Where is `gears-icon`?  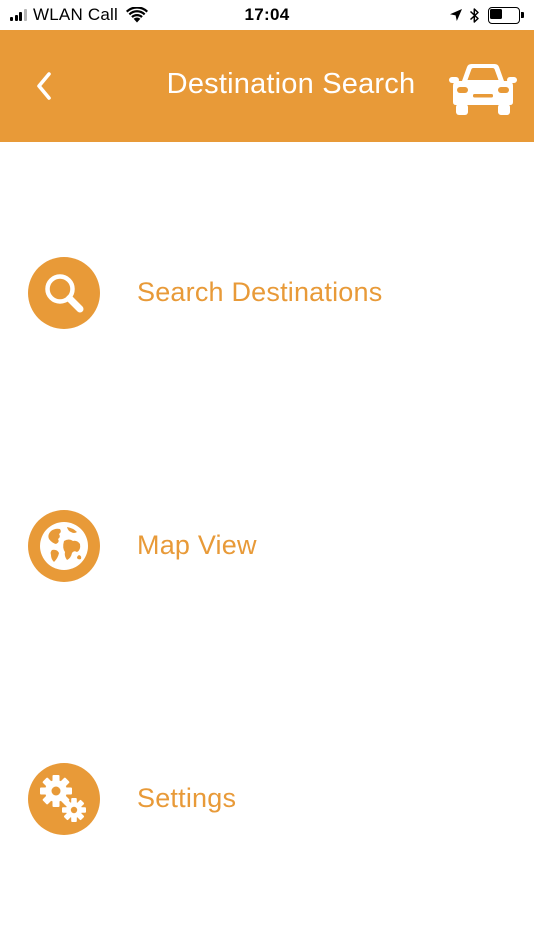
gears-icon is located at coordinates (64, 799).